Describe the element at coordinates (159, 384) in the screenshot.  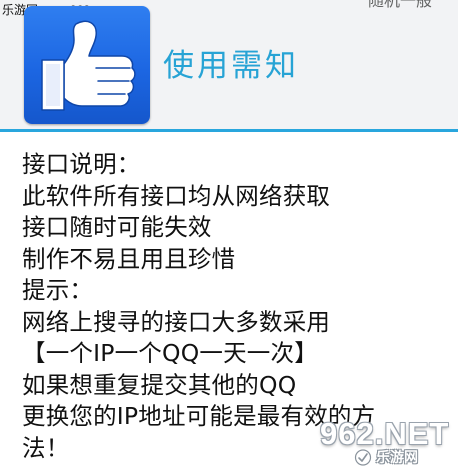
I see `text-line: 如果想重复提交其他的QQ` at that location.